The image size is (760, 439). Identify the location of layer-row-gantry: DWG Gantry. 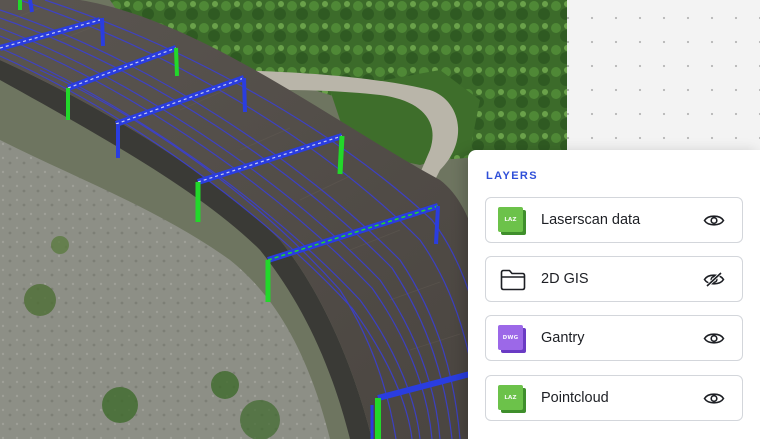
(614, 338).